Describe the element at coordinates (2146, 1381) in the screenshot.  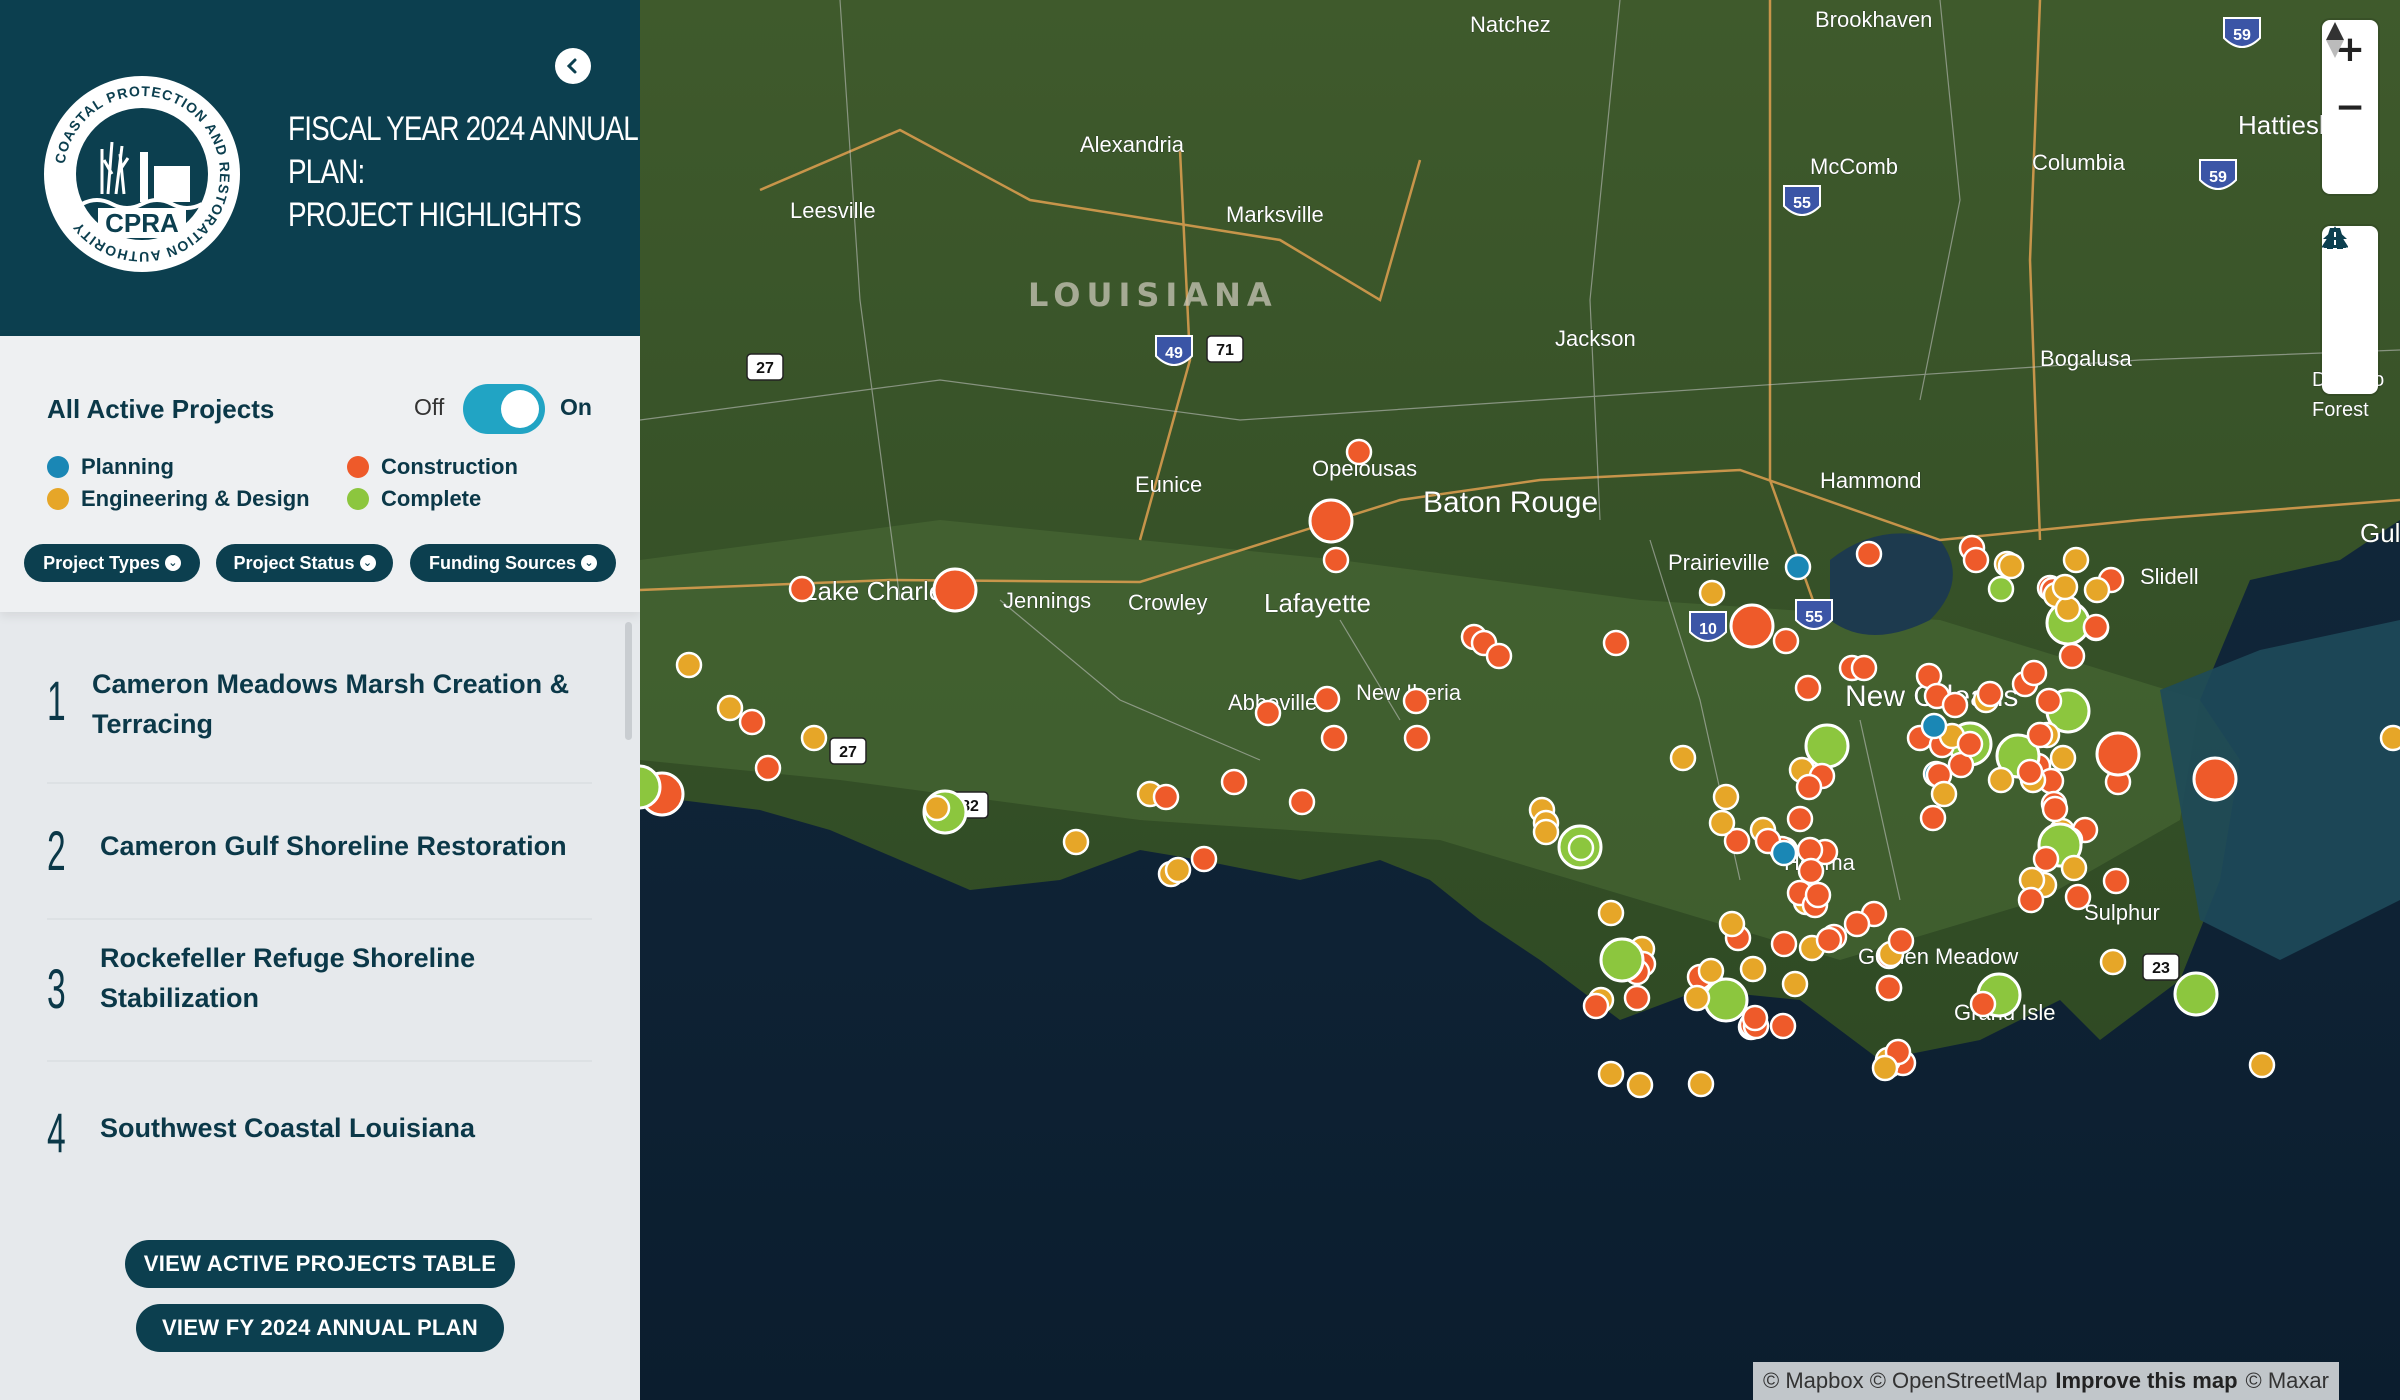
I see `improve-map-link: Improve this map` at that location.